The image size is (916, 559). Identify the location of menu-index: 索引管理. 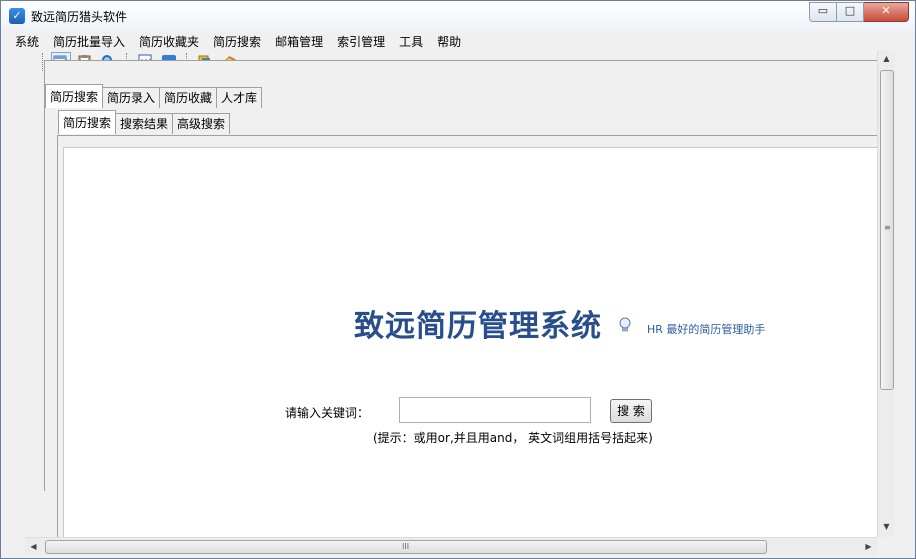
(361, 40).